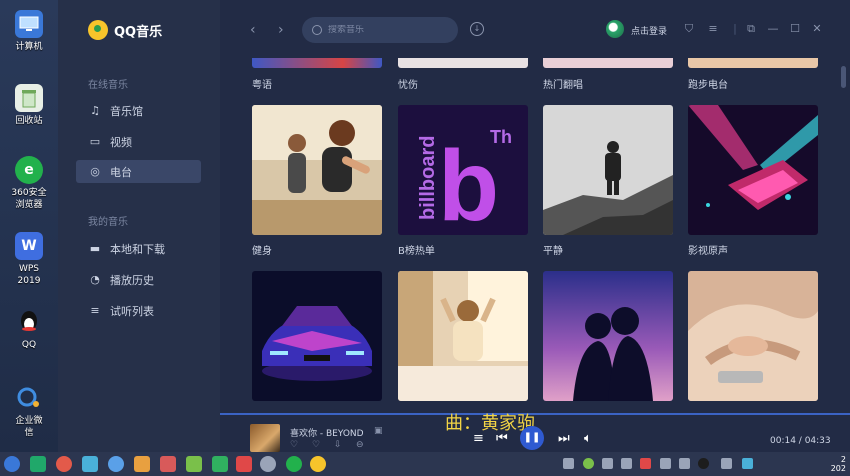 This screenshot has width=850, height=476. I want to click on calendar-icon, so click(244, 464).